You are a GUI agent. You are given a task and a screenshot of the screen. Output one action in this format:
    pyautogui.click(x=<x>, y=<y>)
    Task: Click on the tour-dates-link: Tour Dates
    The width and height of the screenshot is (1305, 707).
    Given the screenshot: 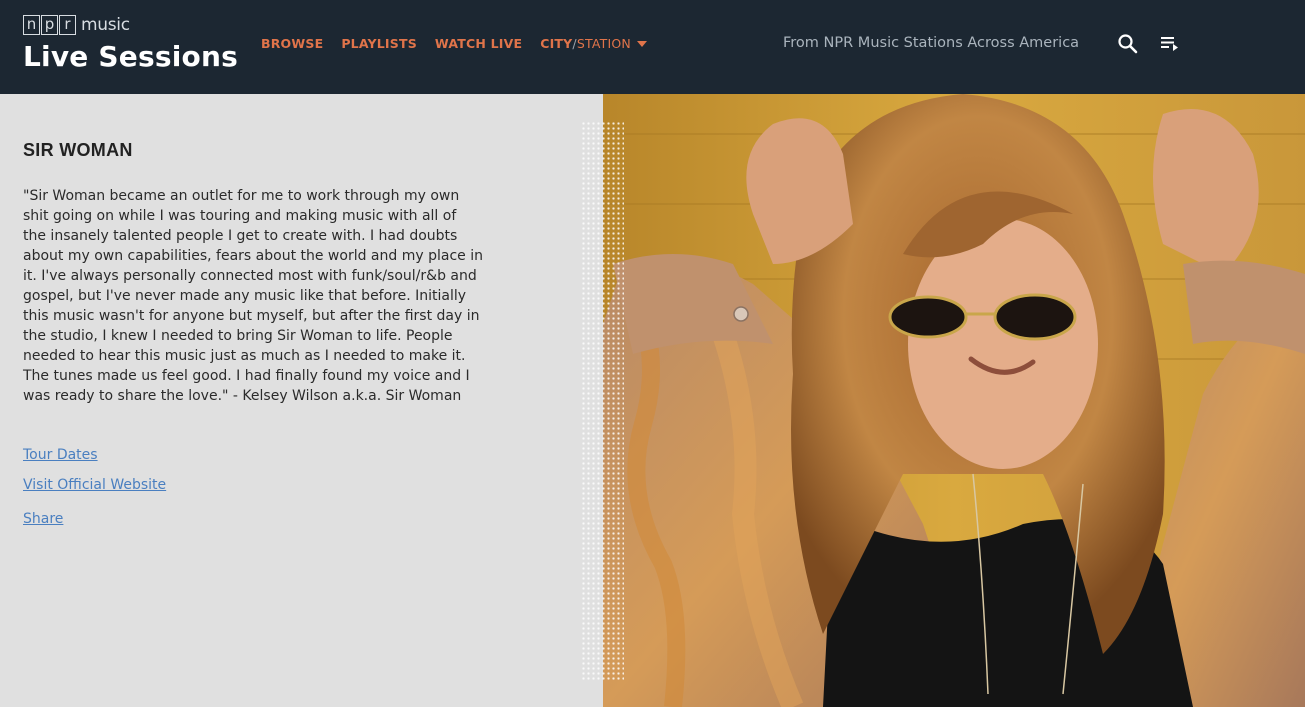 What is the action you would take?
    pyautogui.click(x=60, y=455)
    